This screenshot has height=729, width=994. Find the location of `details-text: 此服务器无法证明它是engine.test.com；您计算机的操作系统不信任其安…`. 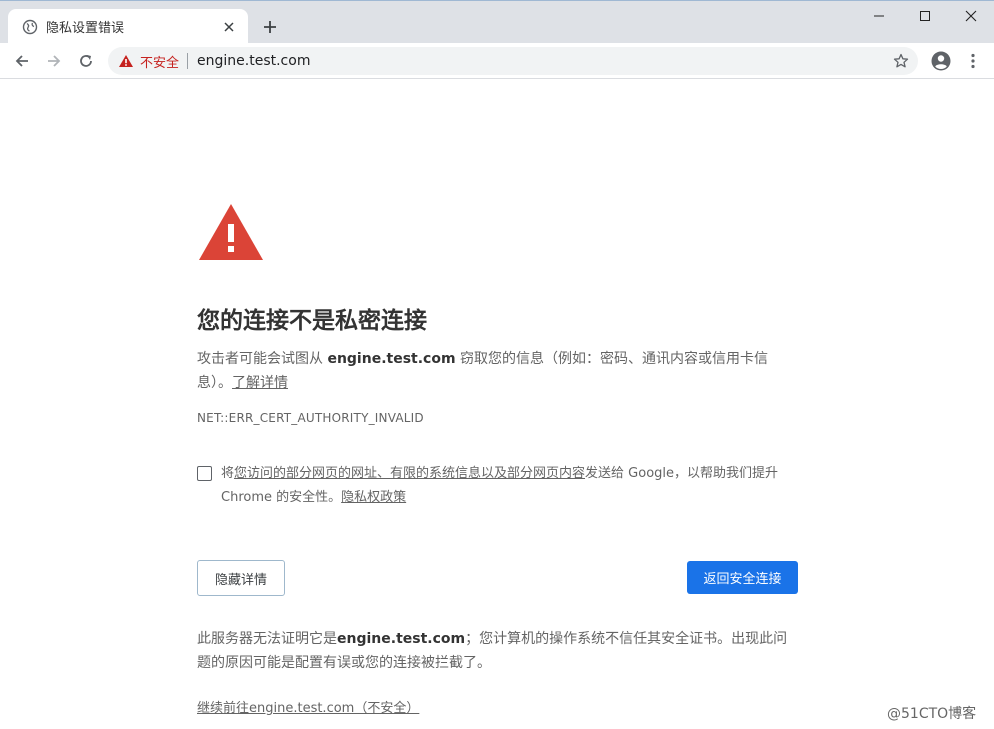

details-text: 此服务器无法证明它是engine.test.com；您计算机的操作系统不信任其安… is located at coordinates (497, 651).